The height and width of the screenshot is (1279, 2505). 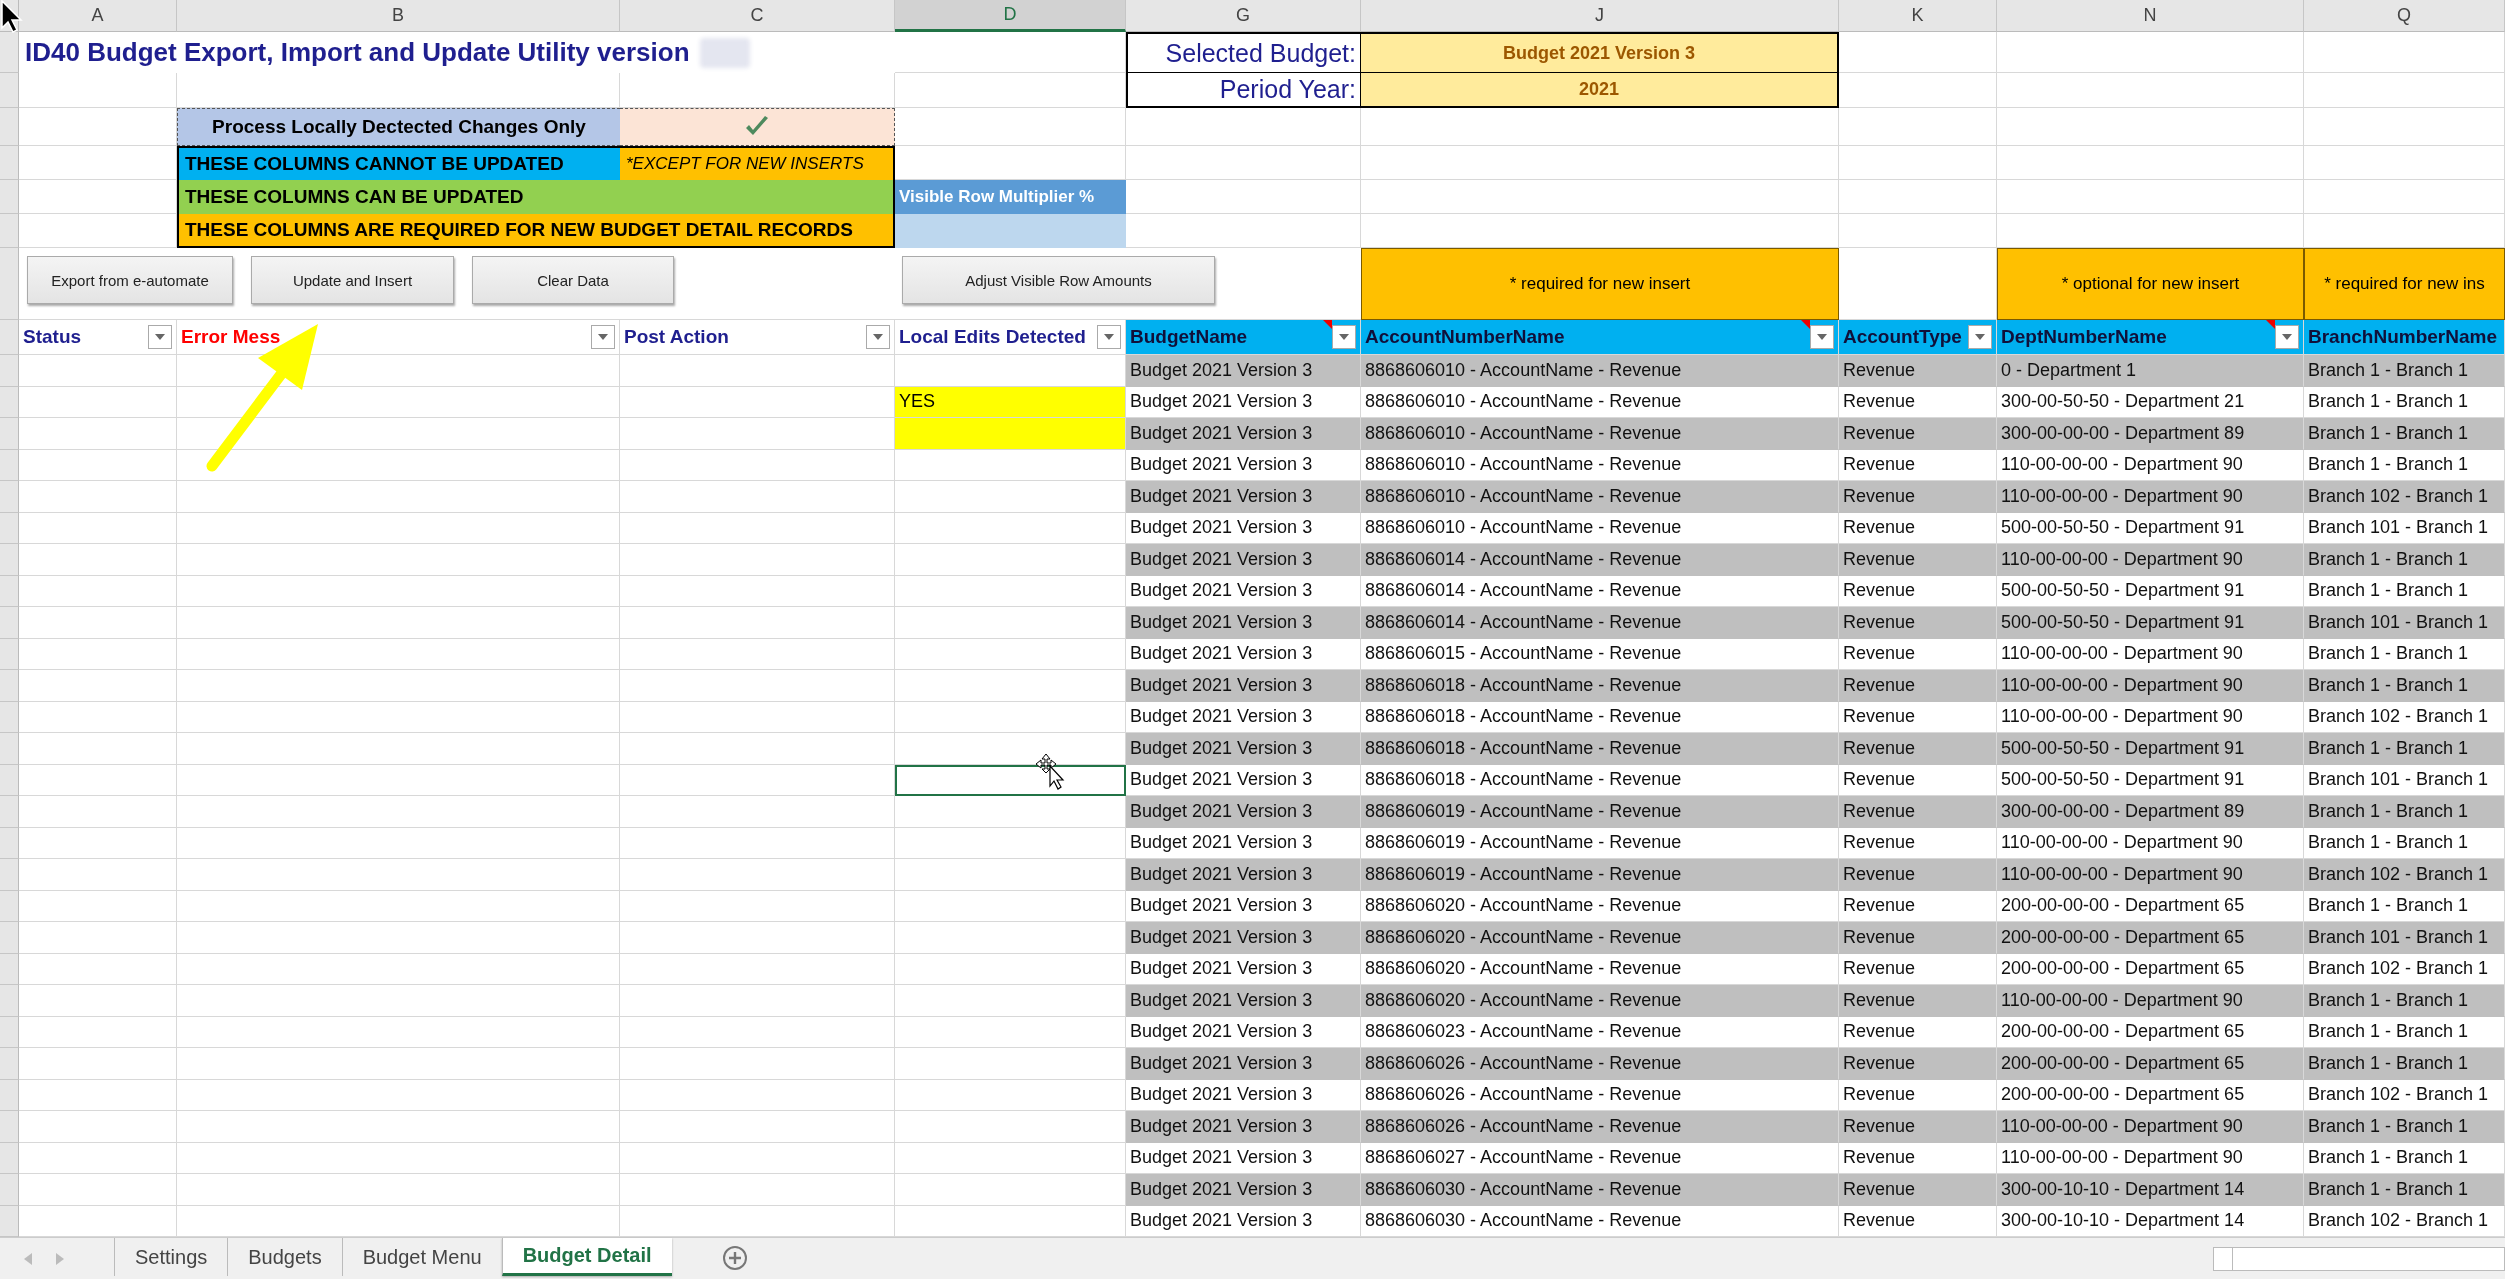 What do you see at coordinates (28, 1259) in the screenshot?
I see `scroll-left-icon` at bounding box center [28, 1259].